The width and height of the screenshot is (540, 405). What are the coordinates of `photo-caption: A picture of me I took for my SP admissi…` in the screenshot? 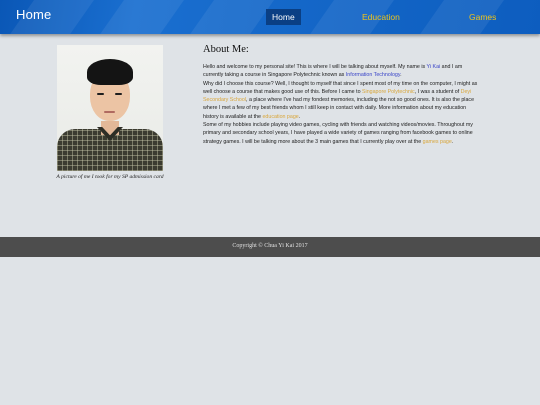 It's located at (110, 177).